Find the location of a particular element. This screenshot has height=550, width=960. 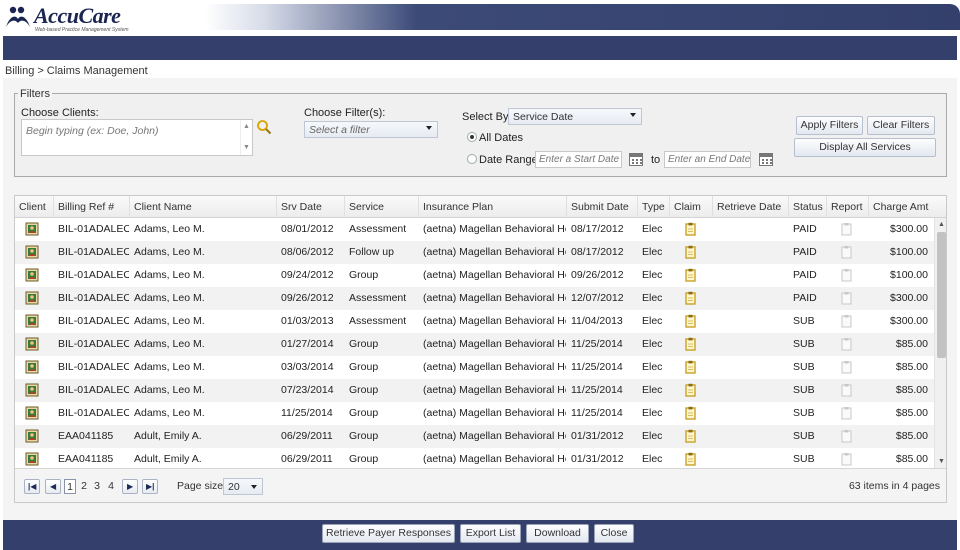

column-header-charge-amt: Charge Amt is located at coordinates (907, 207).